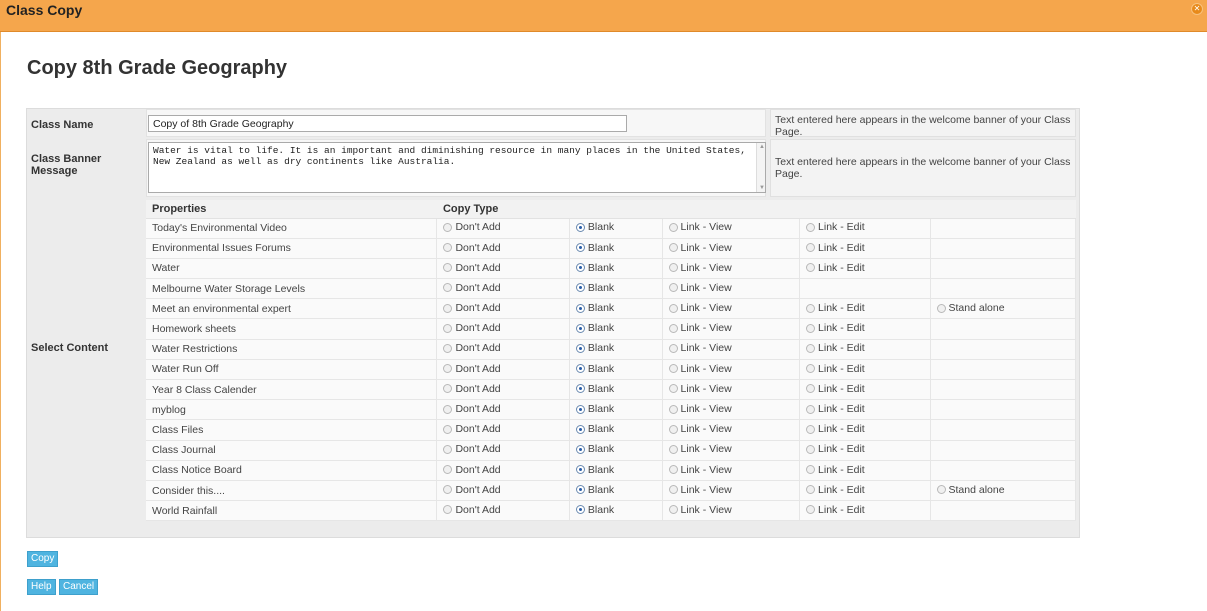  What do you see at coordinates (762, 188) in the screenshot?
I see `scroll-down-icon: ▼` at bounding box center [762, 188].